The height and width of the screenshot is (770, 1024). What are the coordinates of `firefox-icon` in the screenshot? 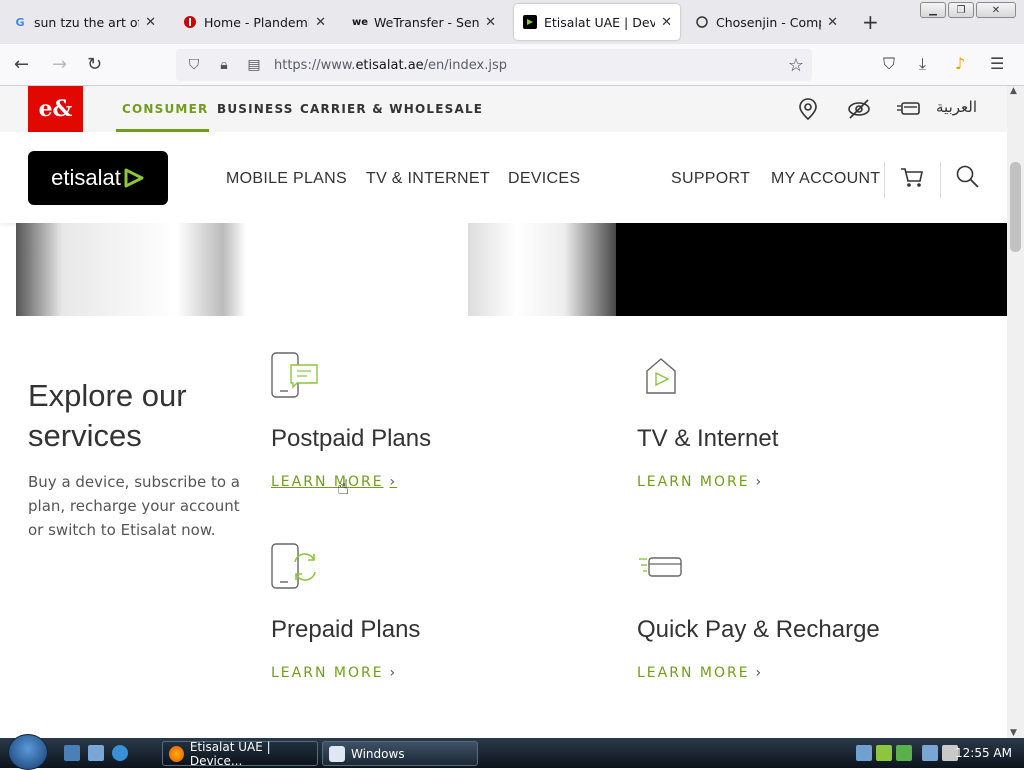 It's located at (176, 753).